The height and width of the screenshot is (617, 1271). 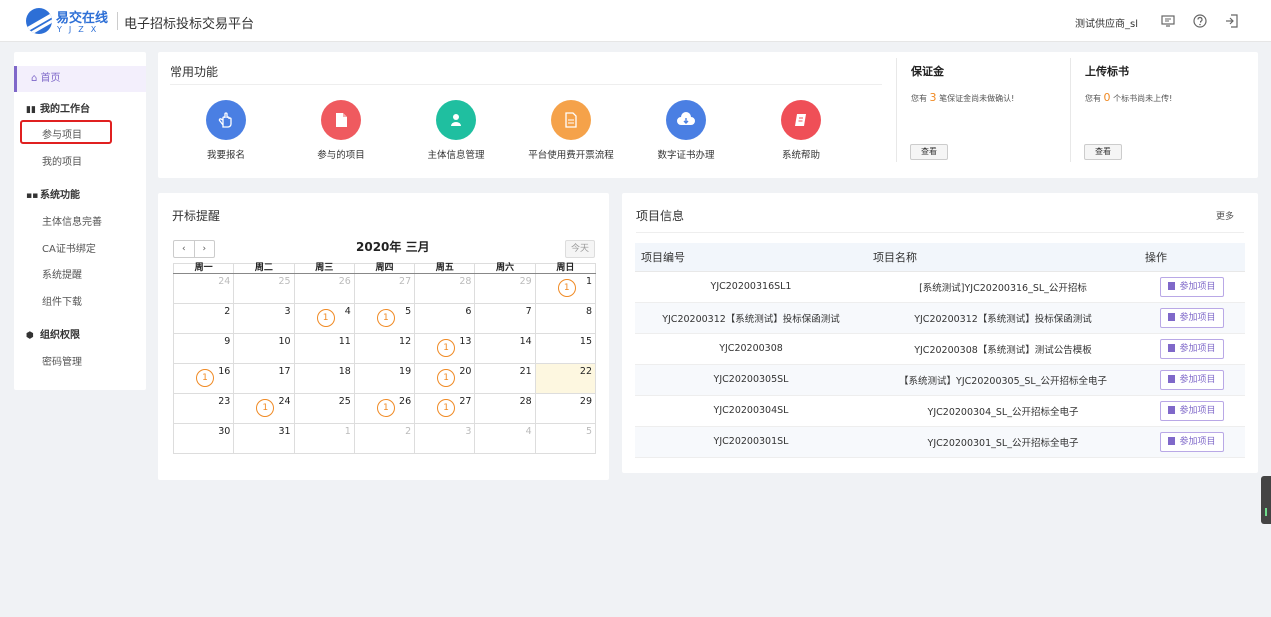 I want to click on join-project-label: 参加项目, so click(x=1197, y=441).